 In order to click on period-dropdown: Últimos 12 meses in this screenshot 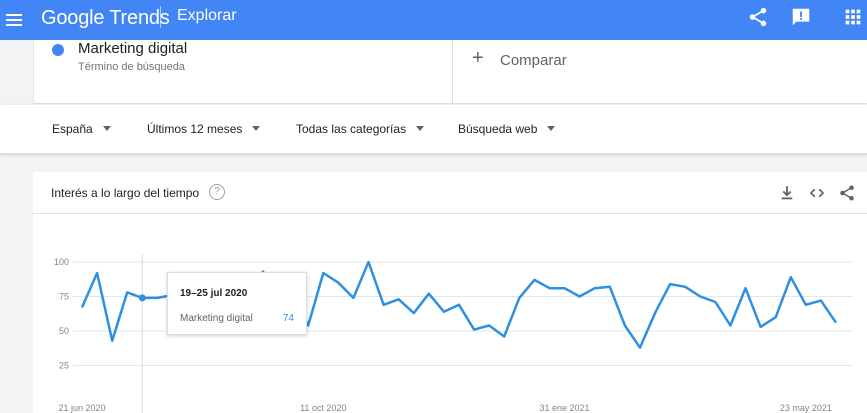, I will do `click(204, 130)`.